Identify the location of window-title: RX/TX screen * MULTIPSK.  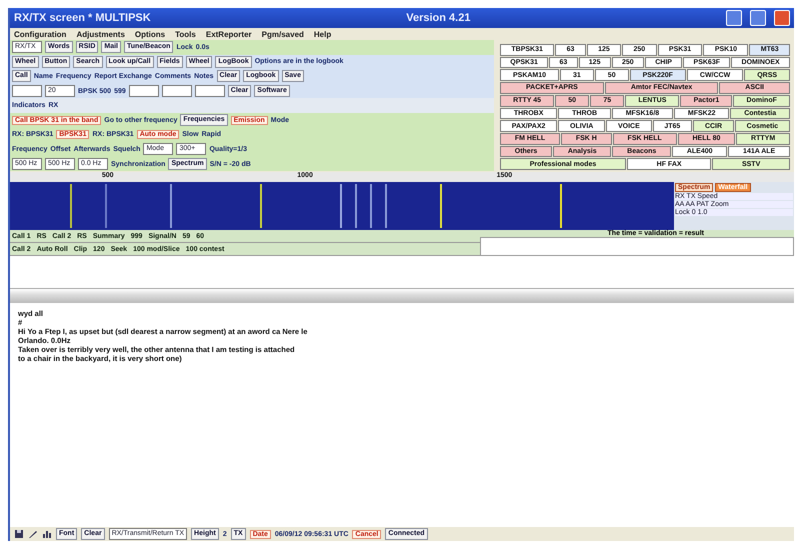
(82, 18).